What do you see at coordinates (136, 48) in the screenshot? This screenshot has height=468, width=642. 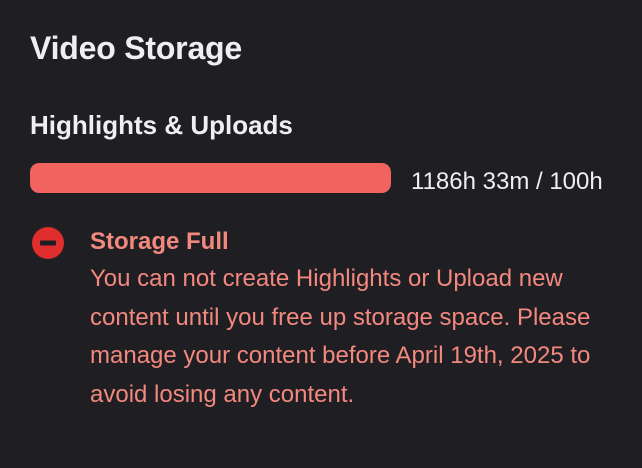 I see `page-title: Video Storage` at bounding box center [136, 48].